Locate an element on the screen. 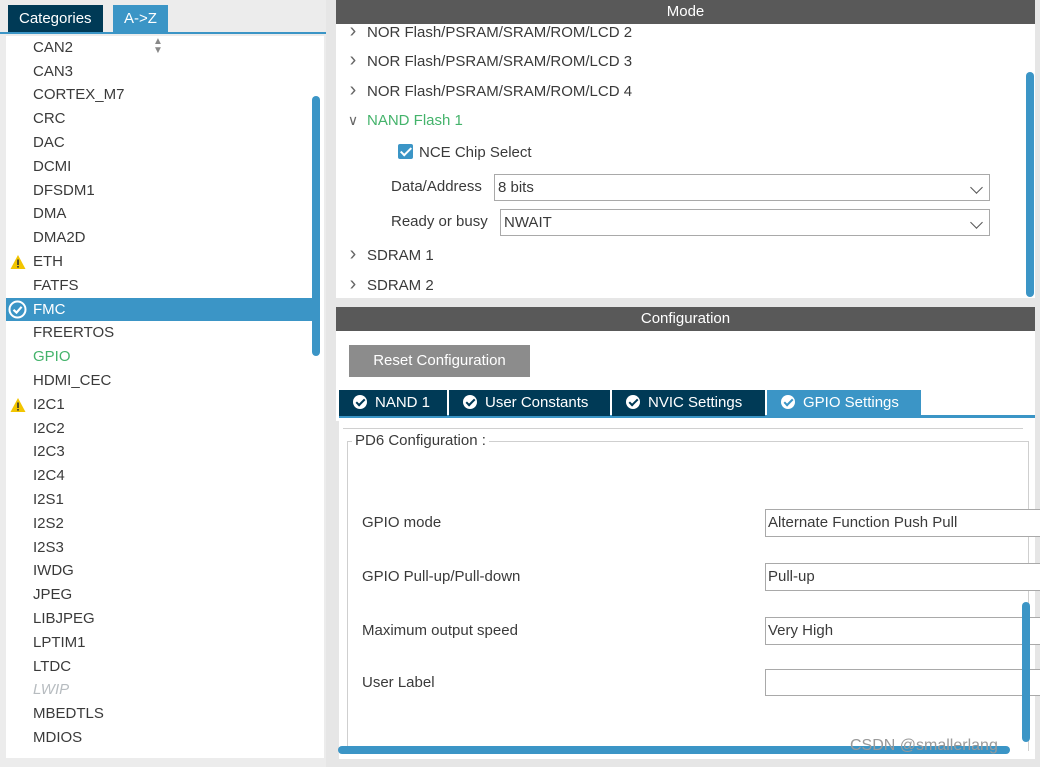  peripheral-item-i2c3: I2C3 is located at coordinates (159, 452).